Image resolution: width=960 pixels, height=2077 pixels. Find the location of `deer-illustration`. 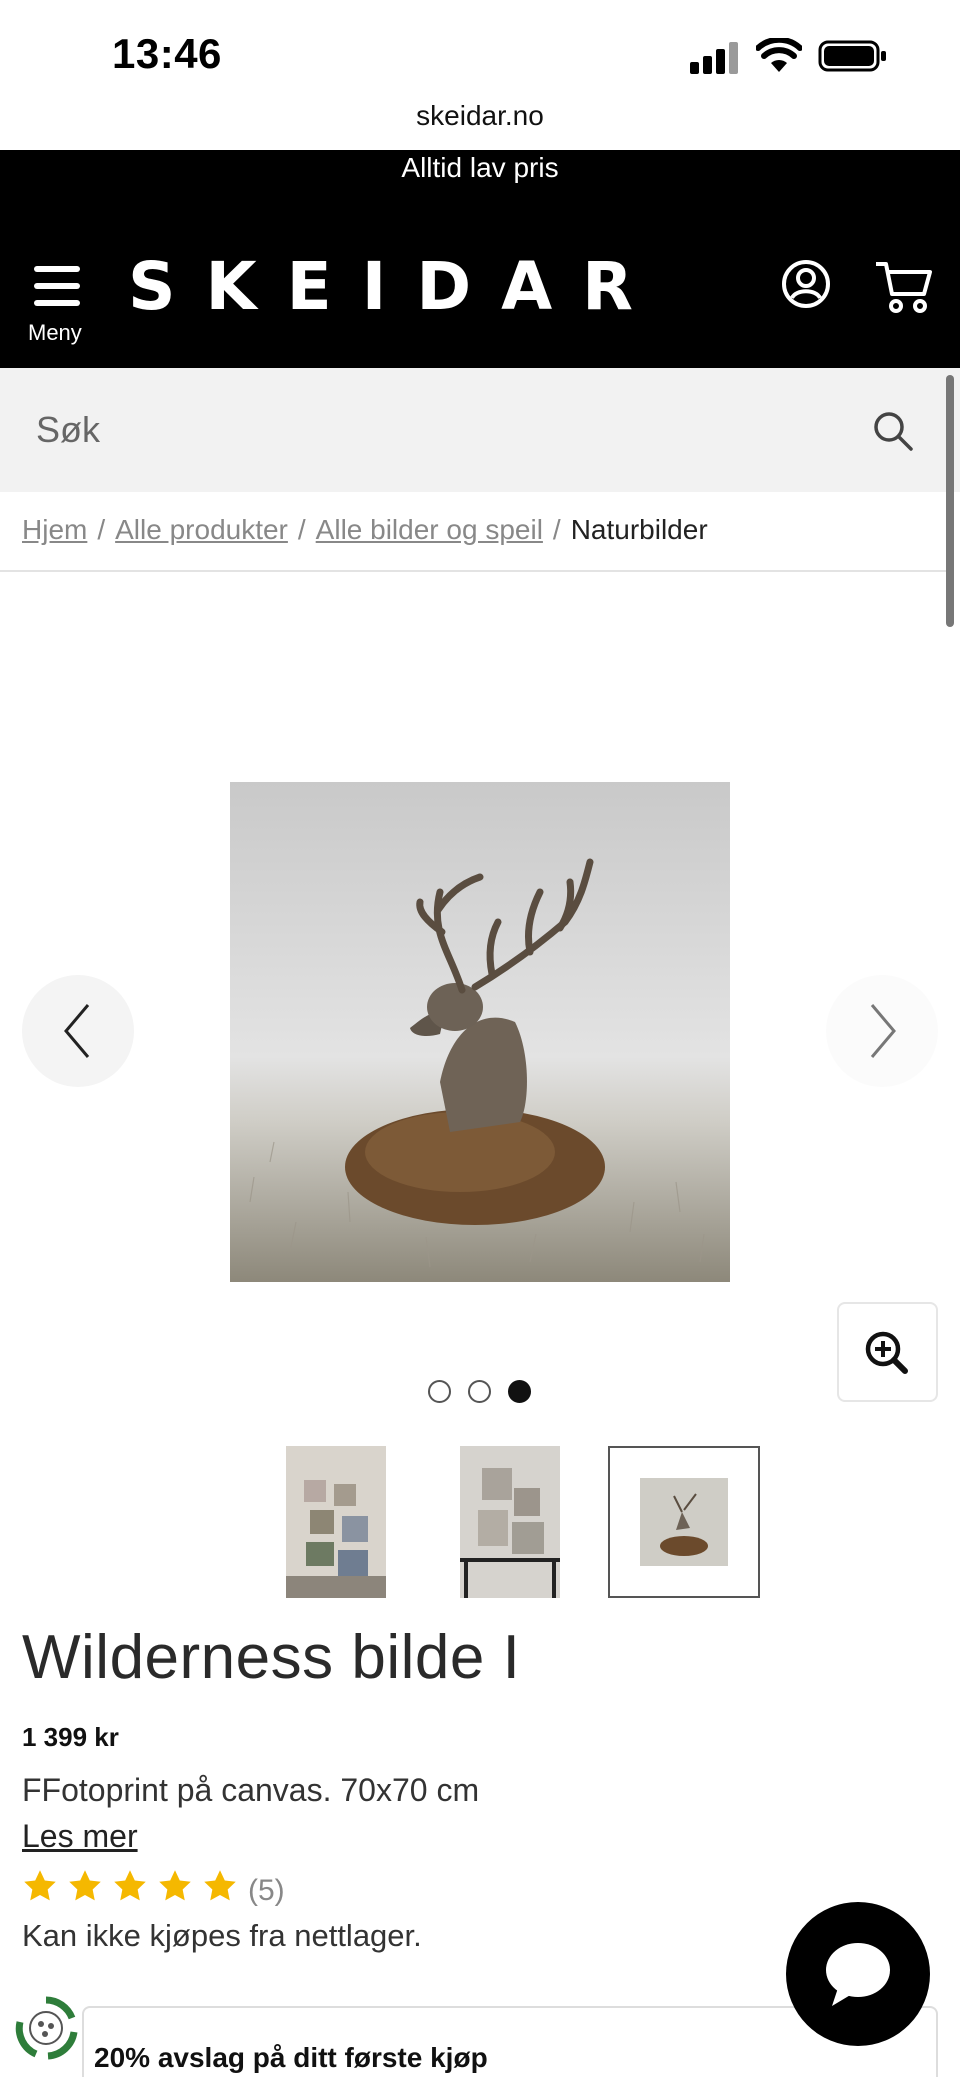

deer-illustration is located at coordinates (480, 1032).